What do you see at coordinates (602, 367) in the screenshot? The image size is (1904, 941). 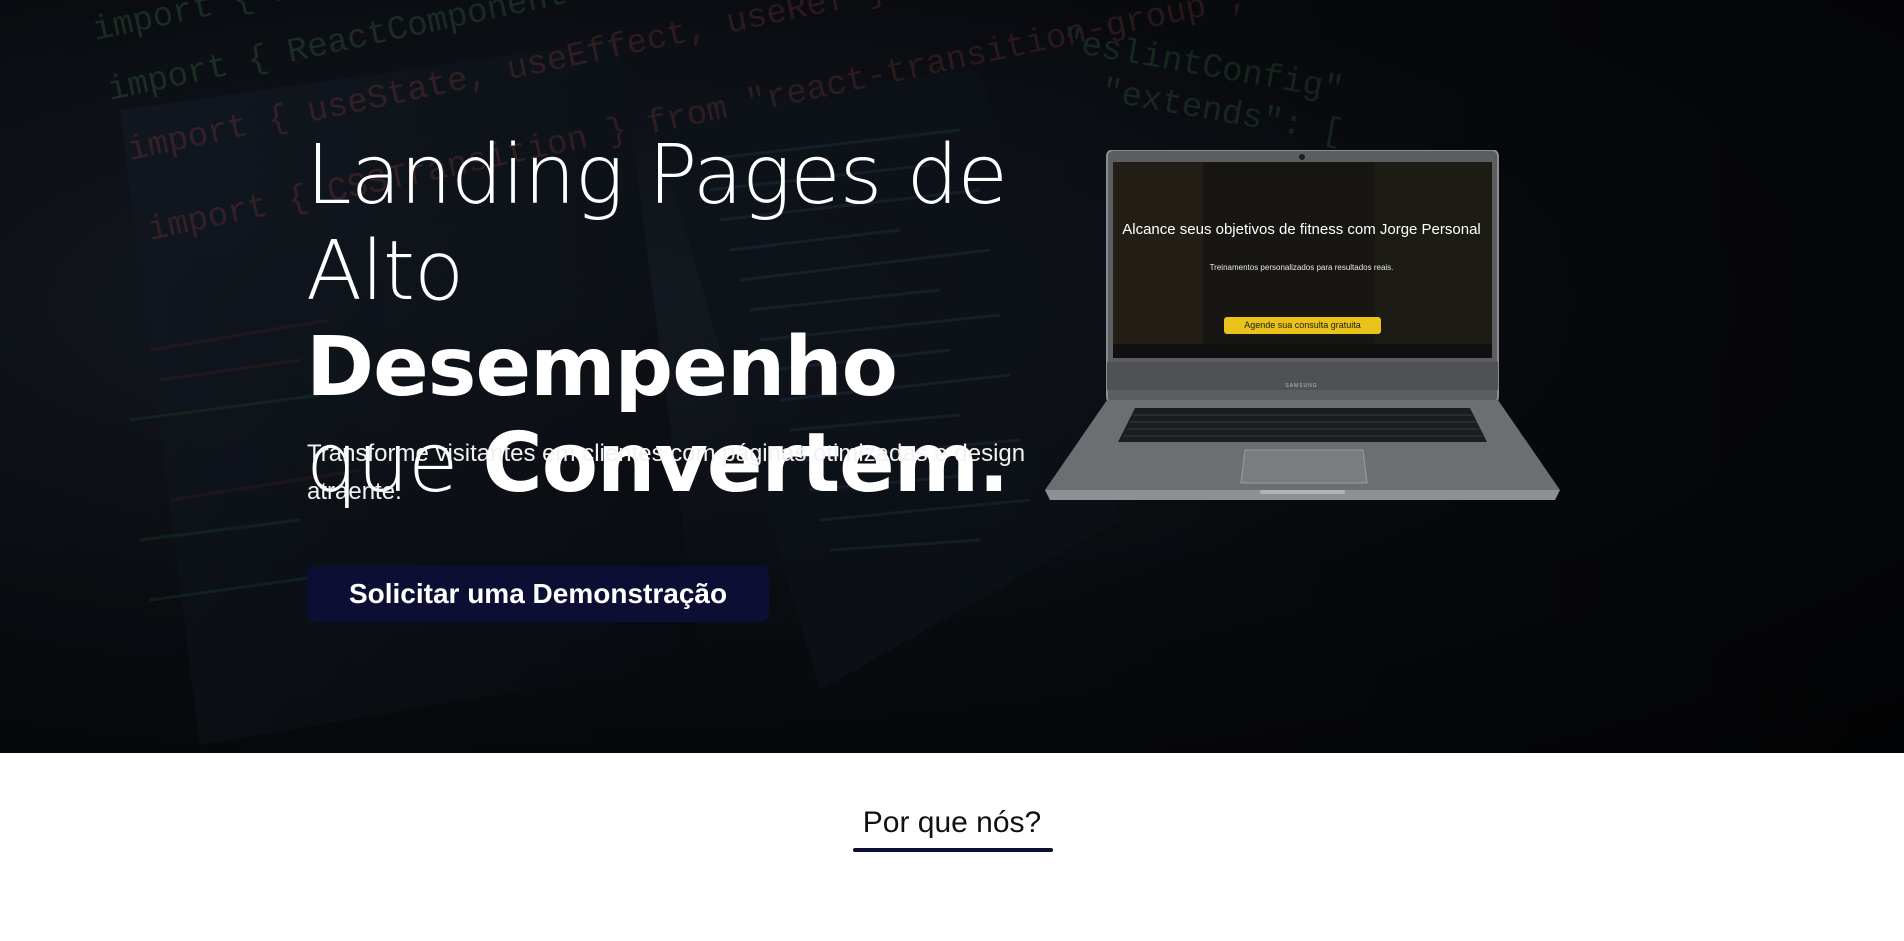 I see `headline-line-2-bold: Desempenho` at bounding box center [602, 367].